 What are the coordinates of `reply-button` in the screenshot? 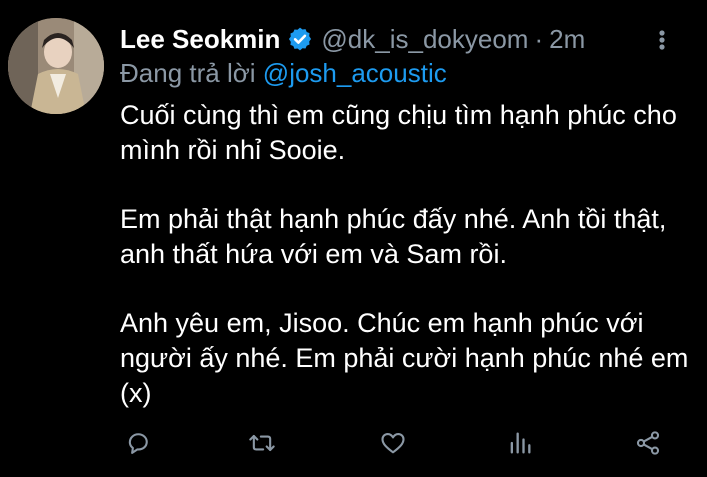 It's located at (138, 443).